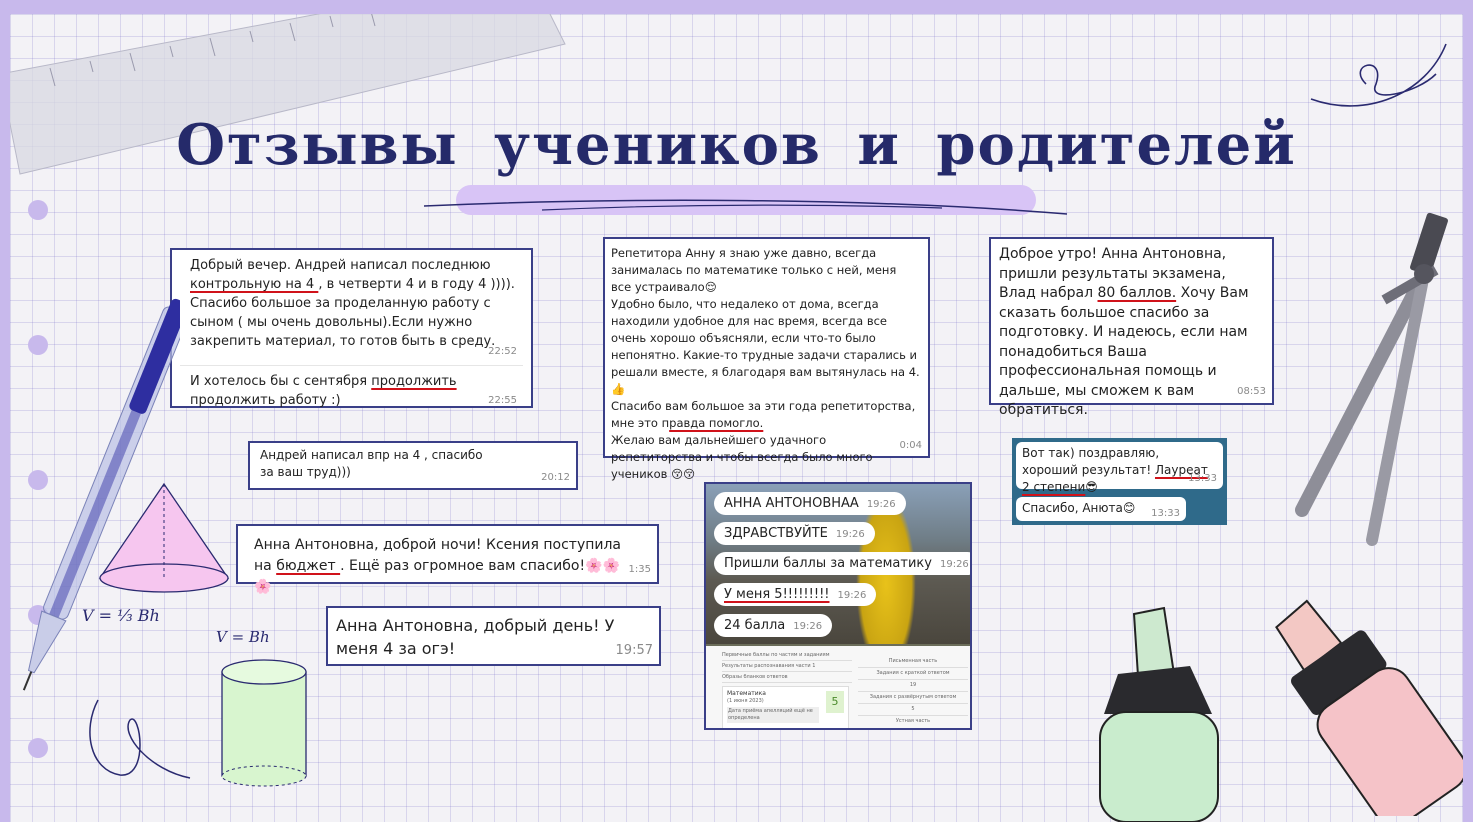 The height and width of the screenshot is (822, 1473). I want to click on underlined-phrase: равда помогло., so click(716, 423).